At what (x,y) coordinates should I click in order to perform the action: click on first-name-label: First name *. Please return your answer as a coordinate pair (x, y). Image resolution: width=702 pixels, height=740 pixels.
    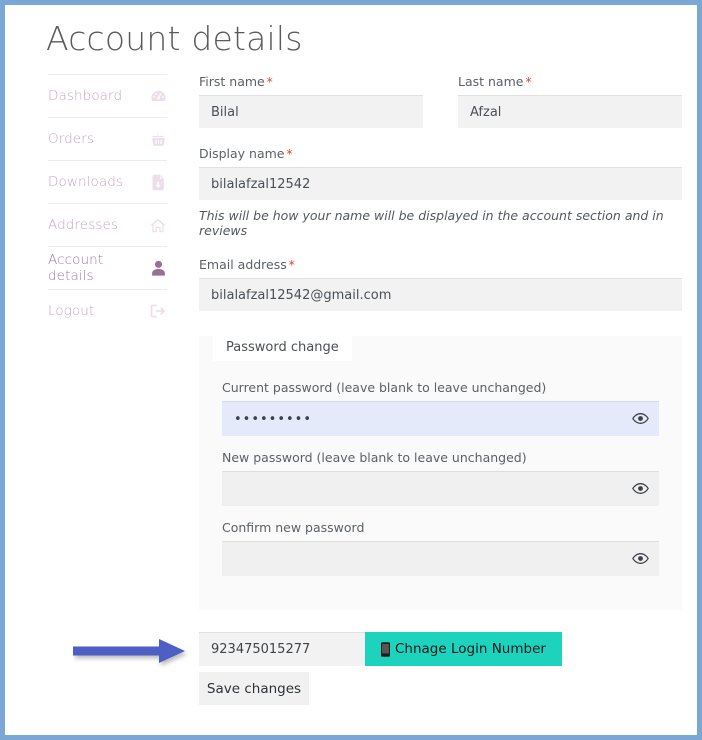
    Looking at the image, I should click on (311, 81).